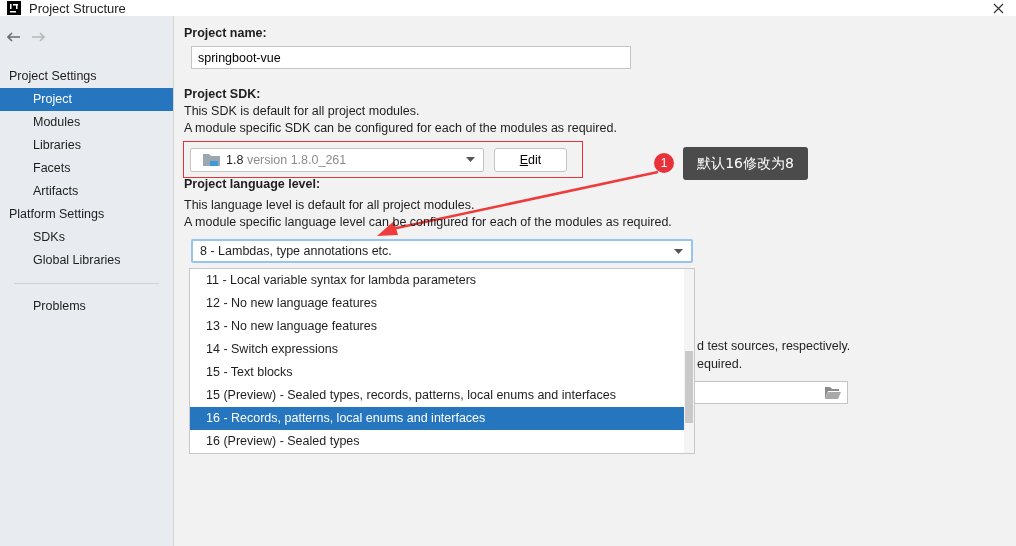 This screenshot has width=1016, height=546. I want to click on sdk-value: 1.8 version 1.8.0_261, so click(287, 159).